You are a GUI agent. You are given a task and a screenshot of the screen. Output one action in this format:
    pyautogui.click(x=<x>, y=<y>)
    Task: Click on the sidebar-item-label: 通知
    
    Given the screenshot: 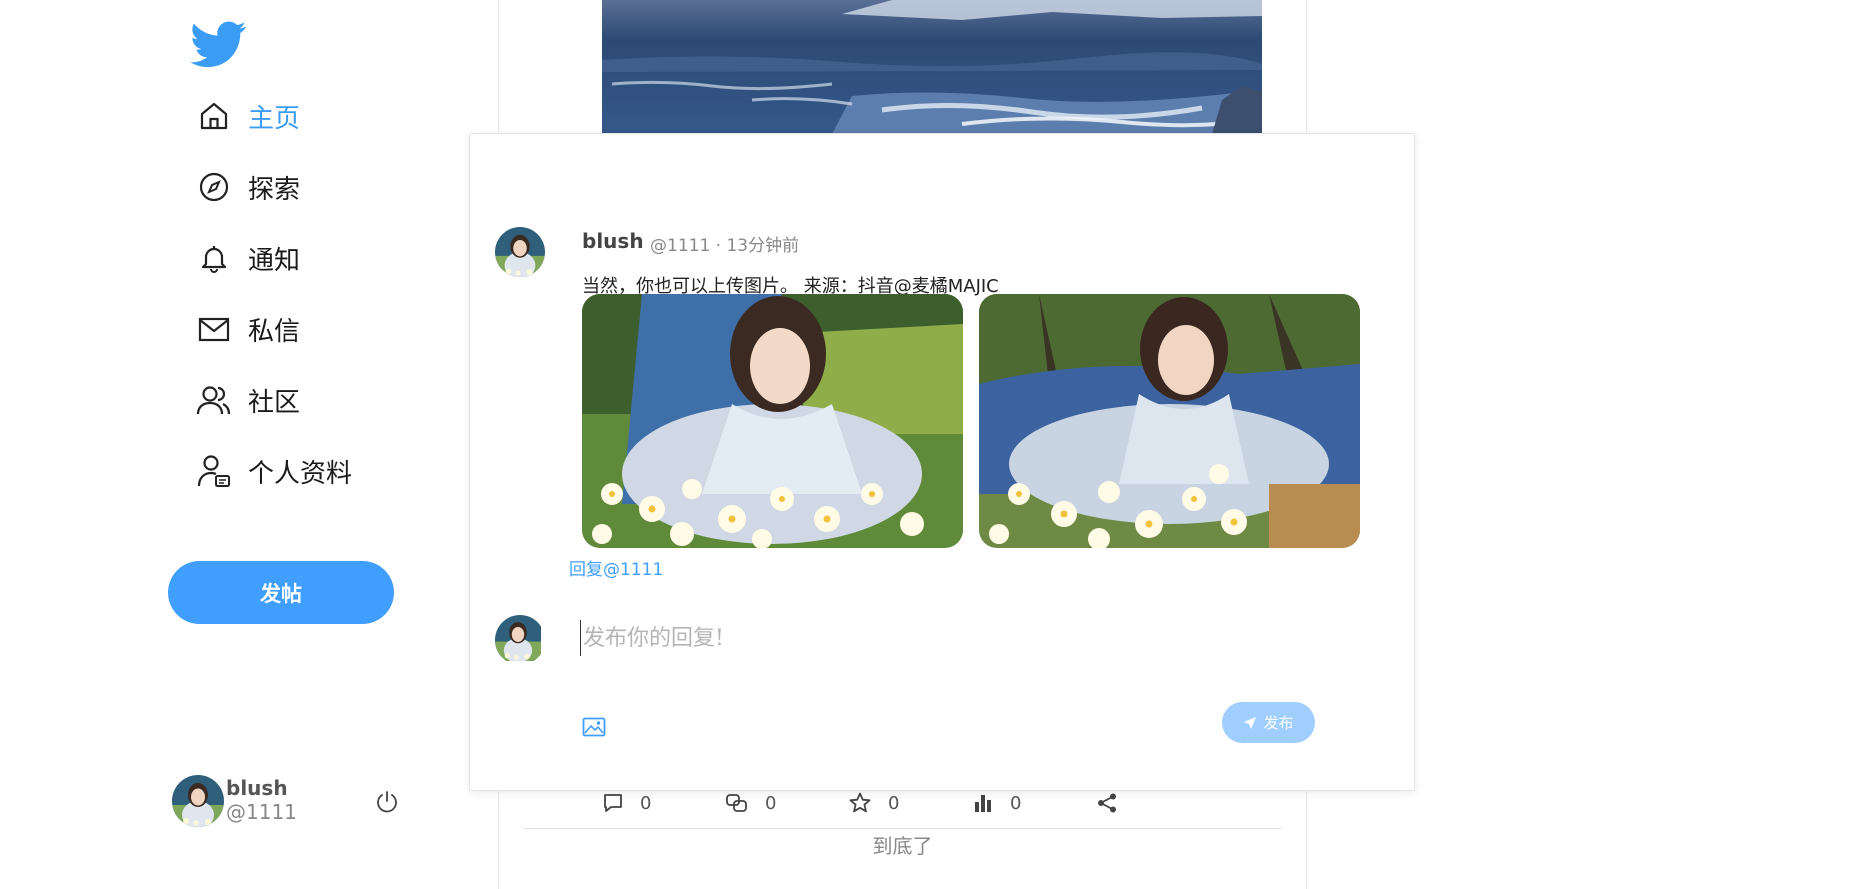 What is the action you would take?
    pyautogui.click(x=274, y=260)
    